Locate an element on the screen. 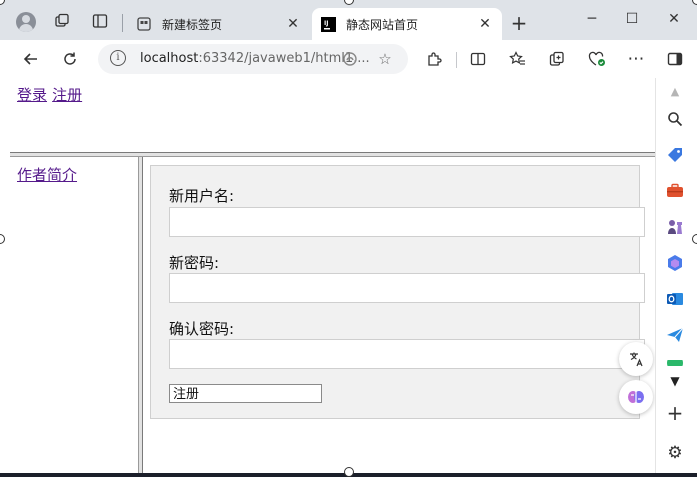  svg-text: IJ is located at coordinates (326, 23).